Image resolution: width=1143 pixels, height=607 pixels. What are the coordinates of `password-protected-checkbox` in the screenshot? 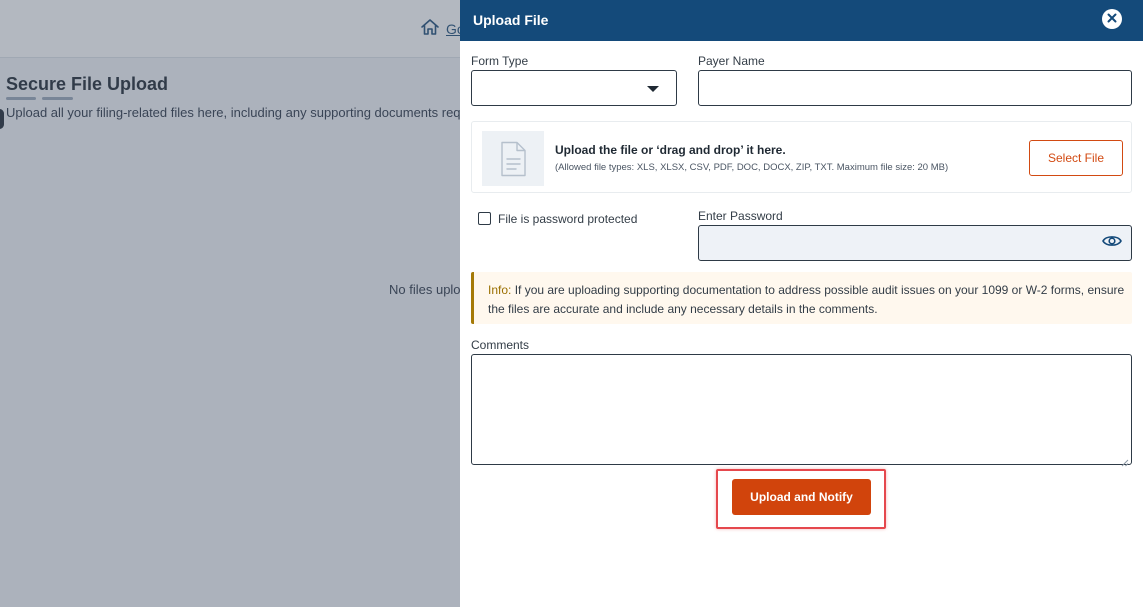 It's located at (484, 218).